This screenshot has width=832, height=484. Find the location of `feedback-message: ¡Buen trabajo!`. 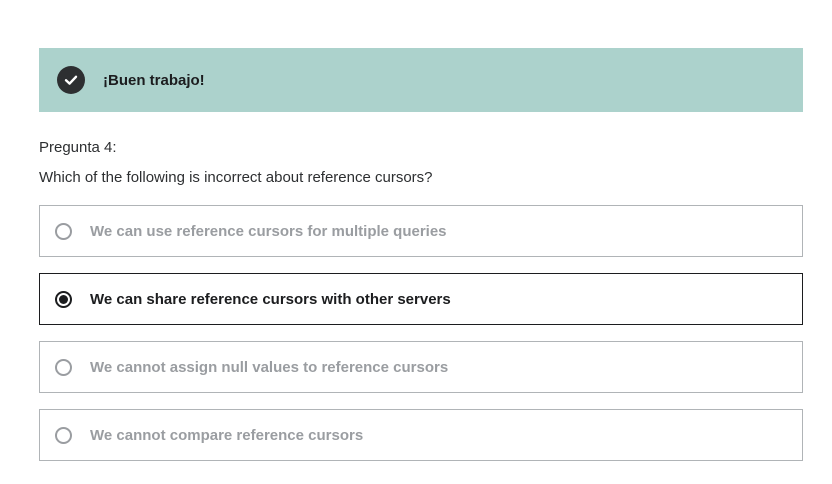

feedback-message: ¡Buen trabajo! is located at coordinates (154, 80).